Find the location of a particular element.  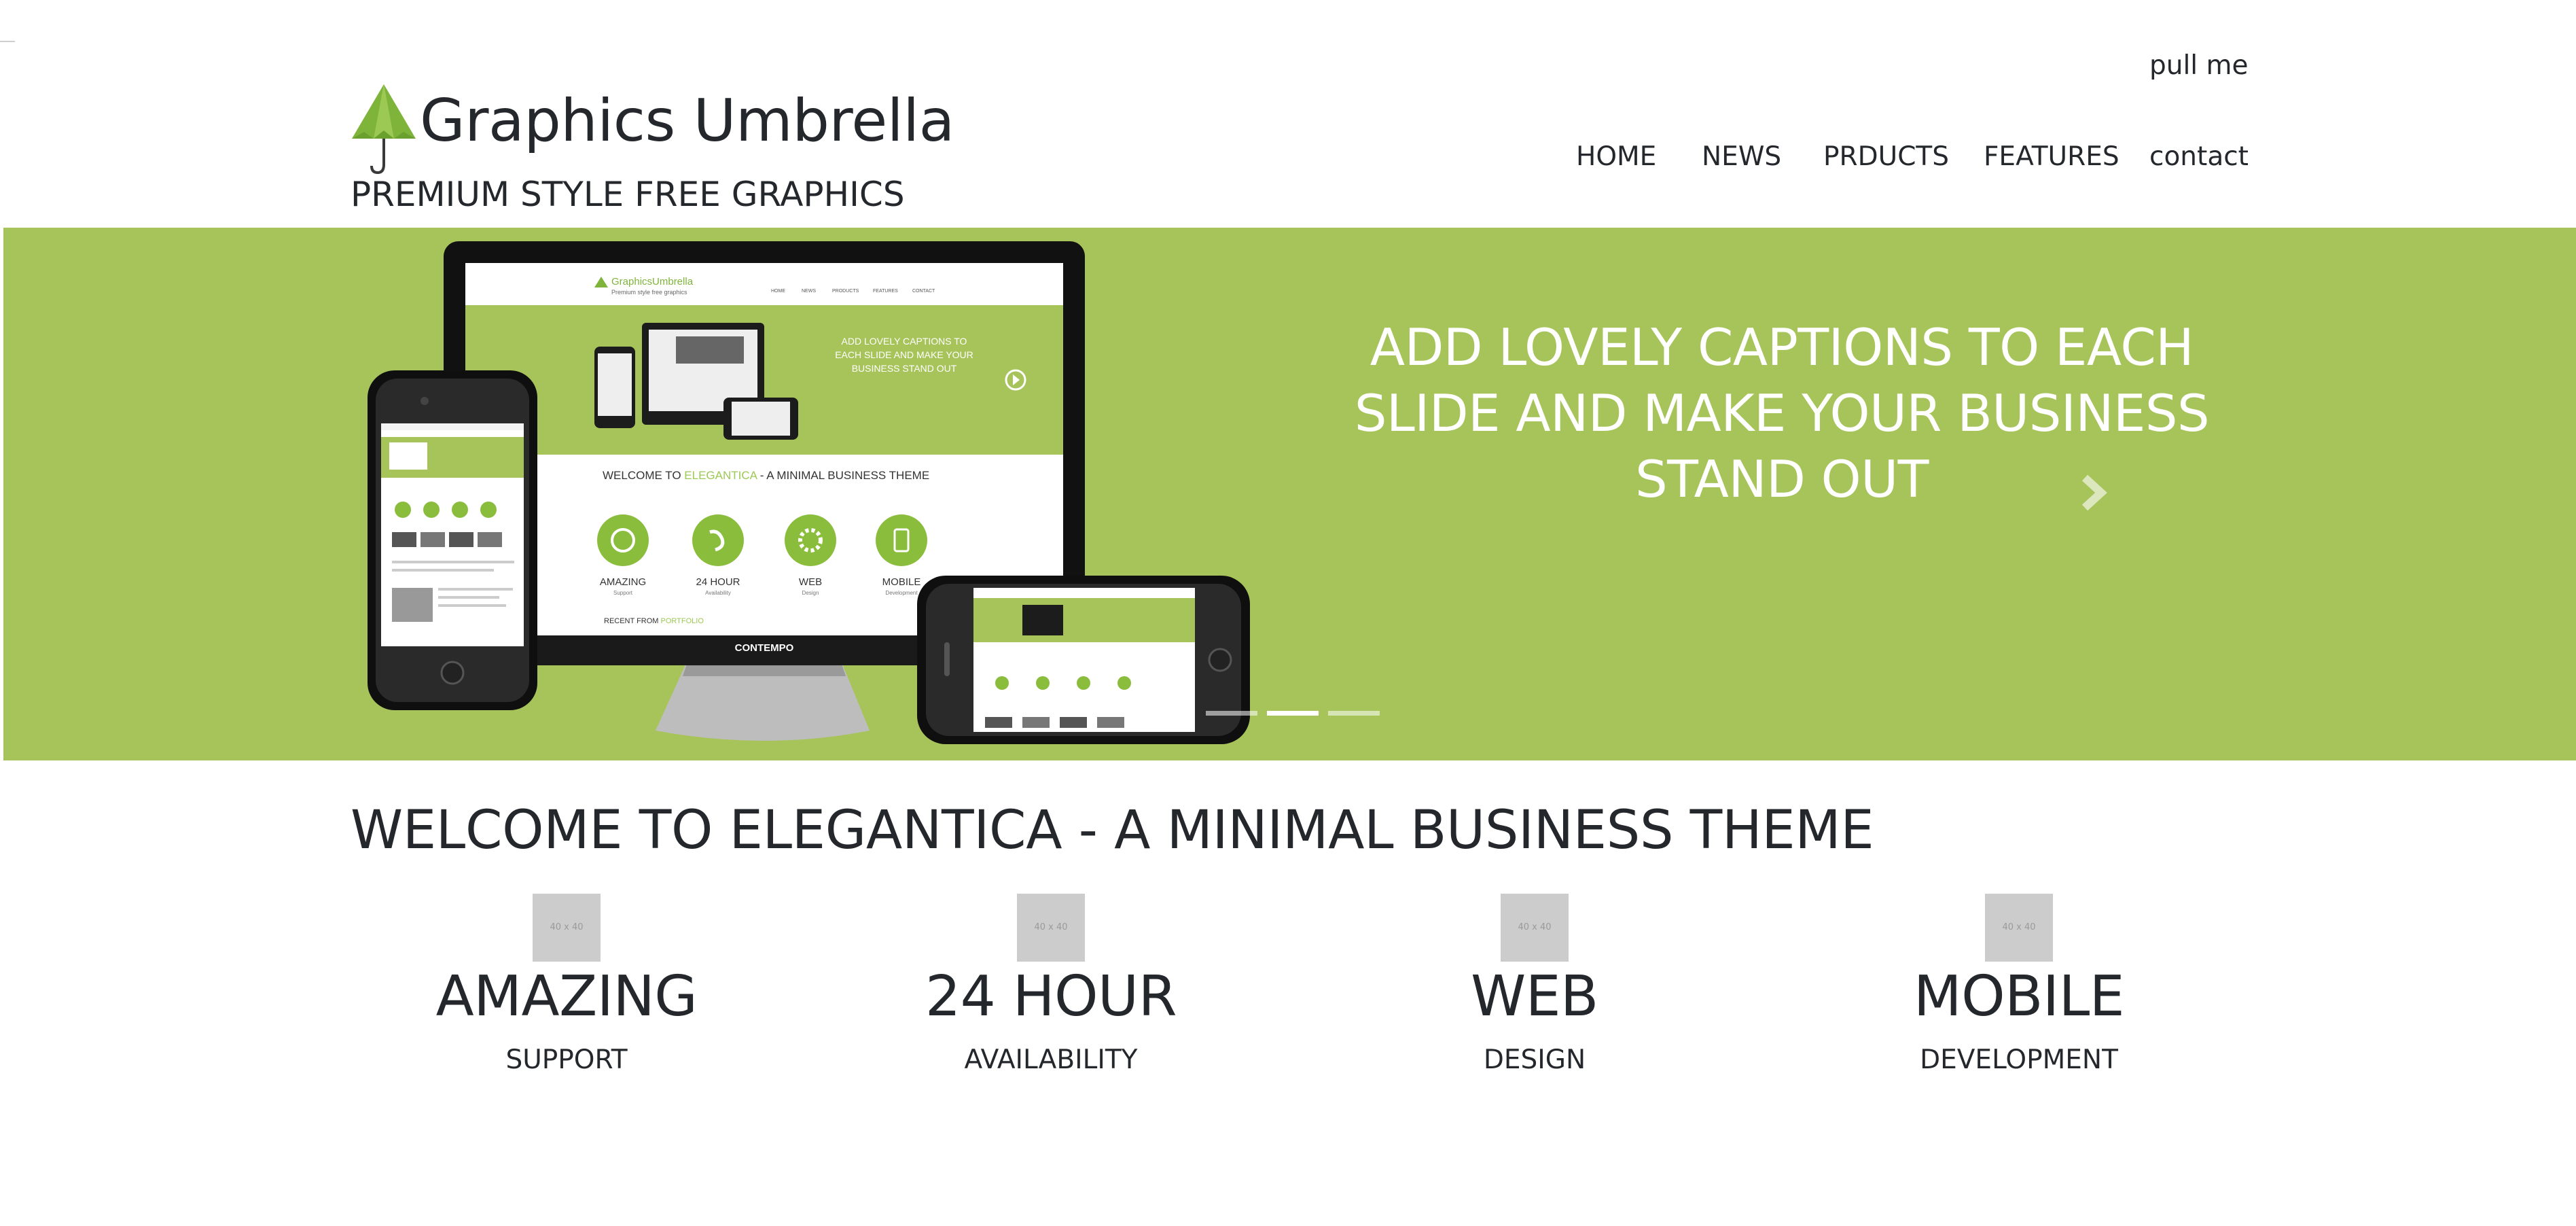

mockup-feature-3-title: WEB is located at coordinates (810, 582).